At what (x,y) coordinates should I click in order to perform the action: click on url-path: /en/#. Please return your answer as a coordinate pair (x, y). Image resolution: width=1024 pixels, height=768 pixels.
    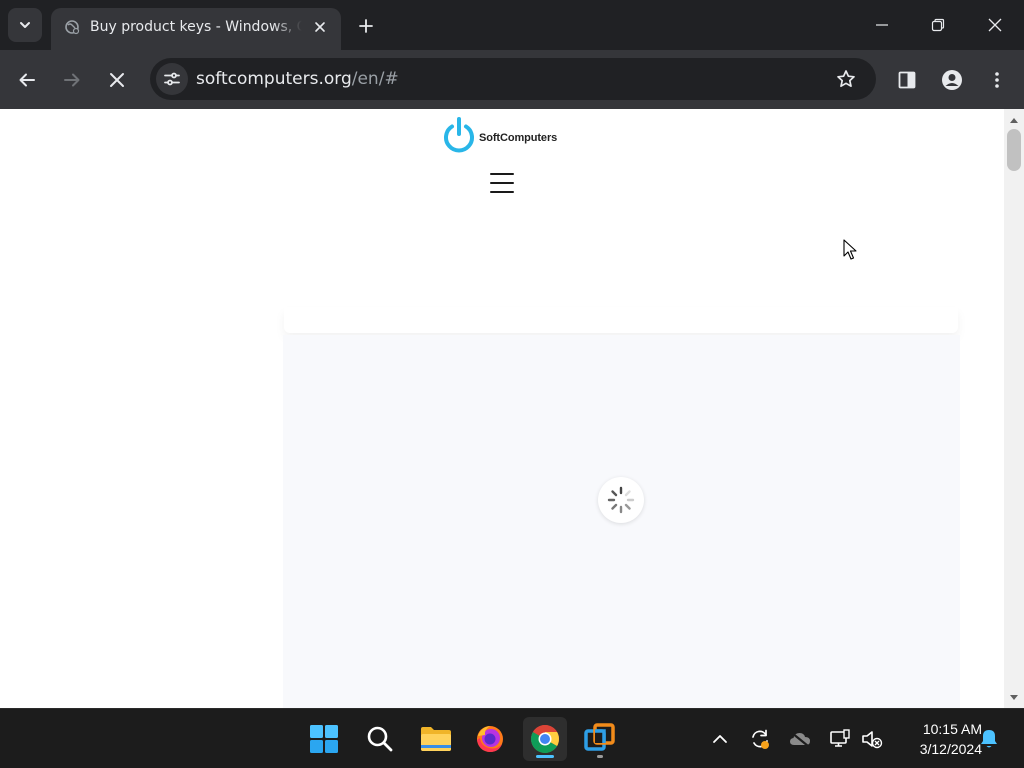
    Looking at the image, I should click on (375, 79).